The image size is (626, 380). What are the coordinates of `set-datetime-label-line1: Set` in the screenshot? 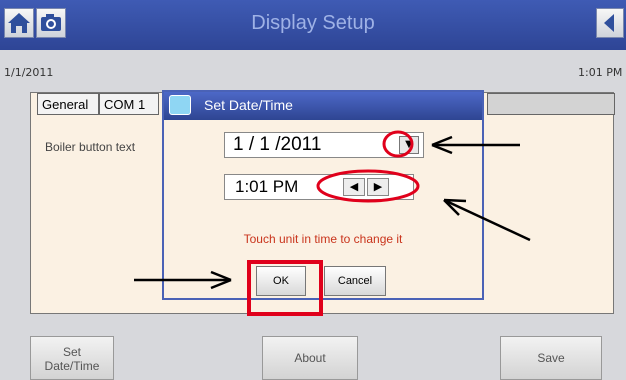 It's located at (71, 352).